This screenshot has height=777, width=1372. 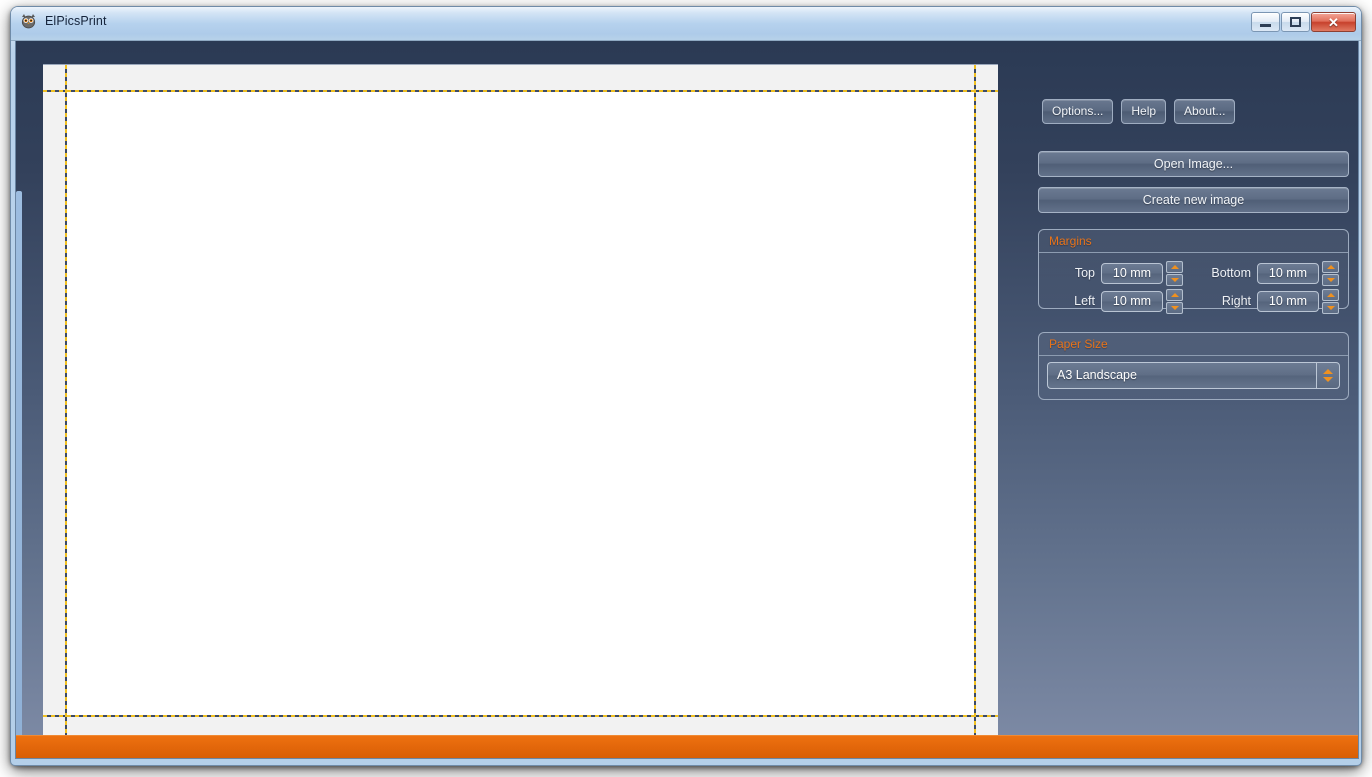 I want to click on margin-bottom-label: Bottom, so click(x=1231, y=273).